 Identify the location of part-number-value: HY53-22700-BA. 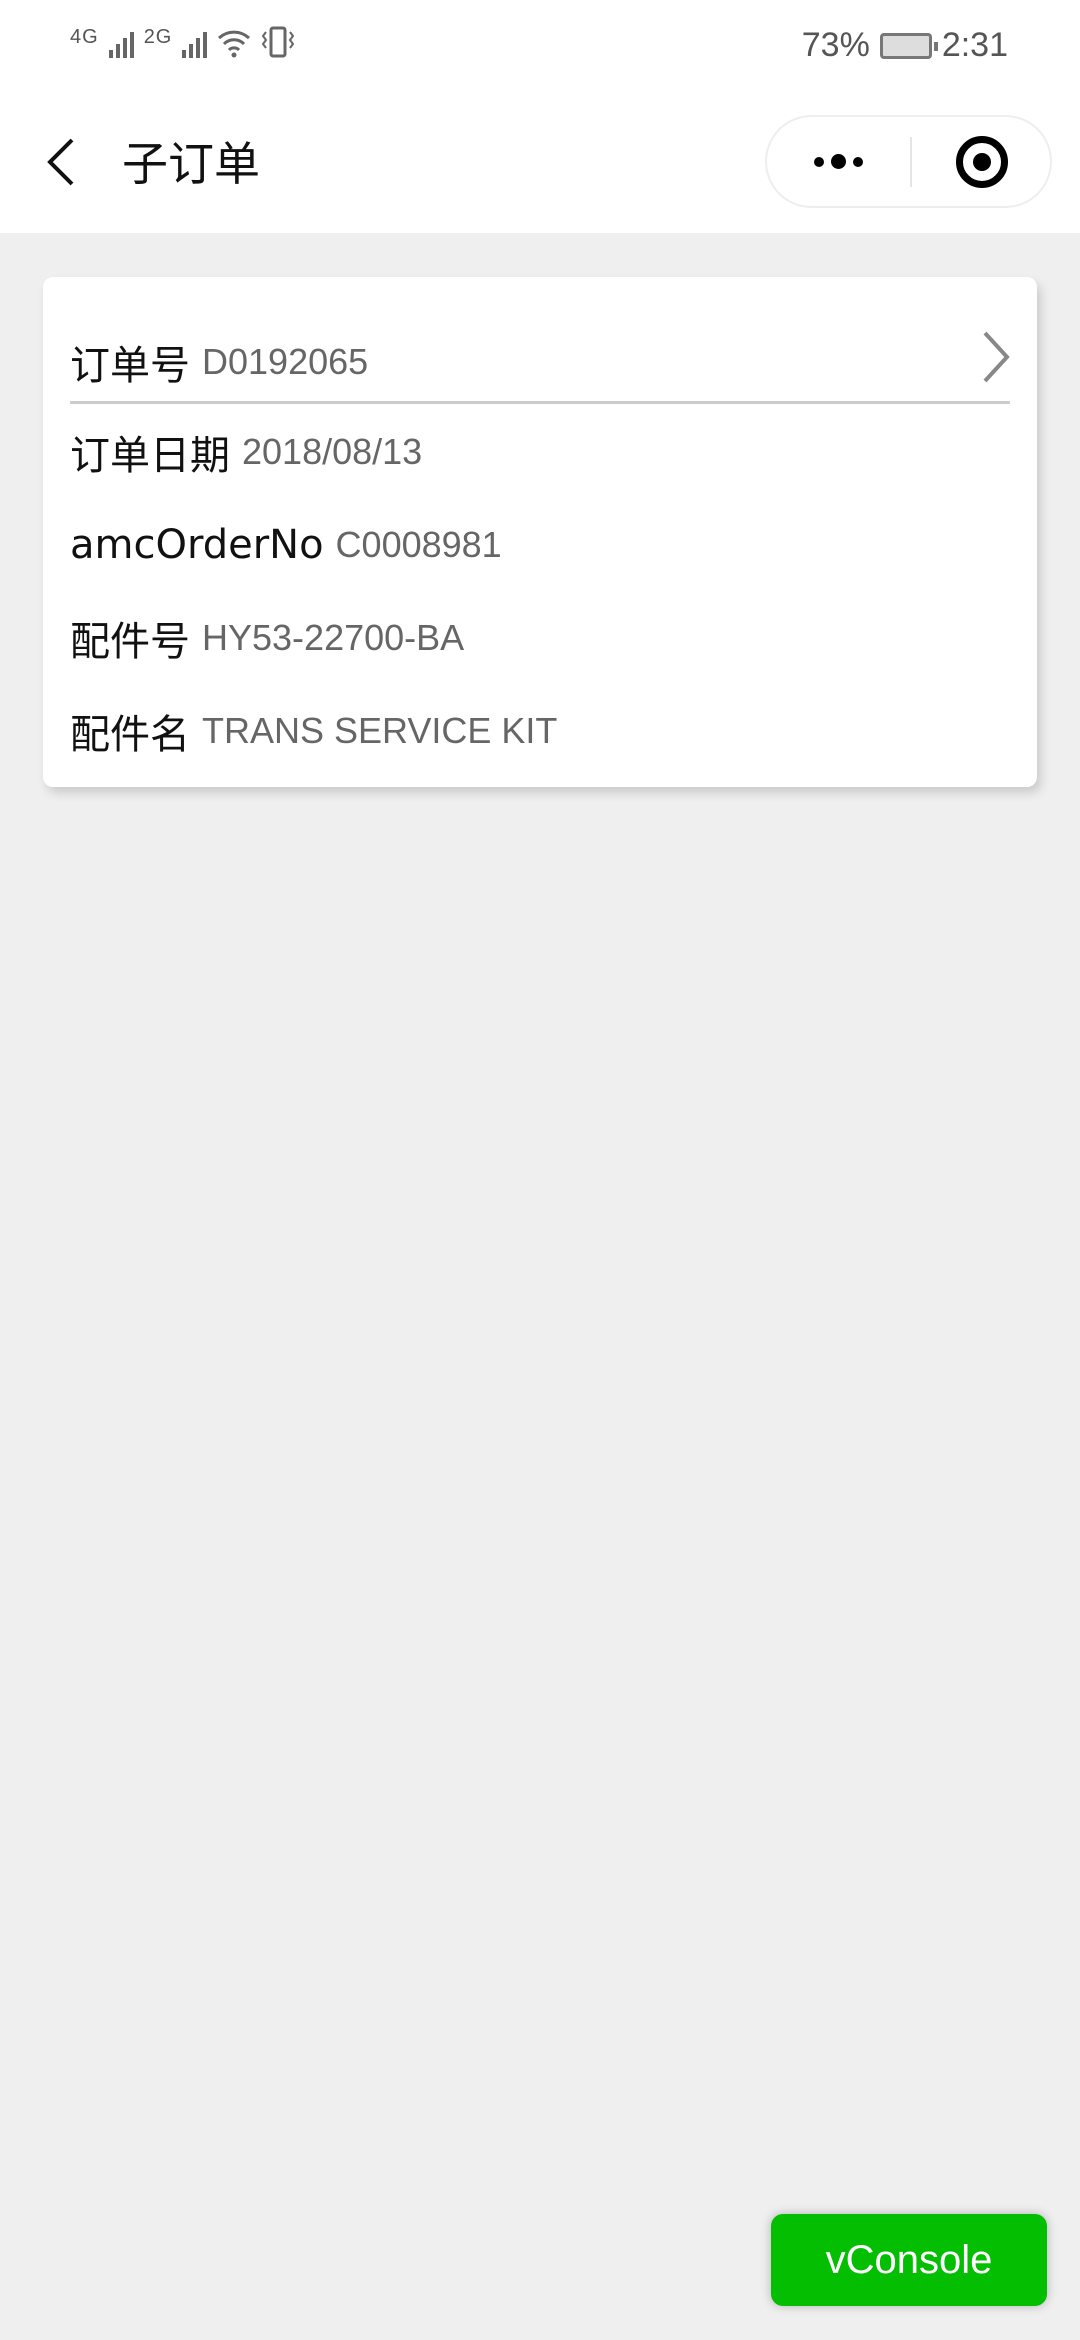
(333, 637).